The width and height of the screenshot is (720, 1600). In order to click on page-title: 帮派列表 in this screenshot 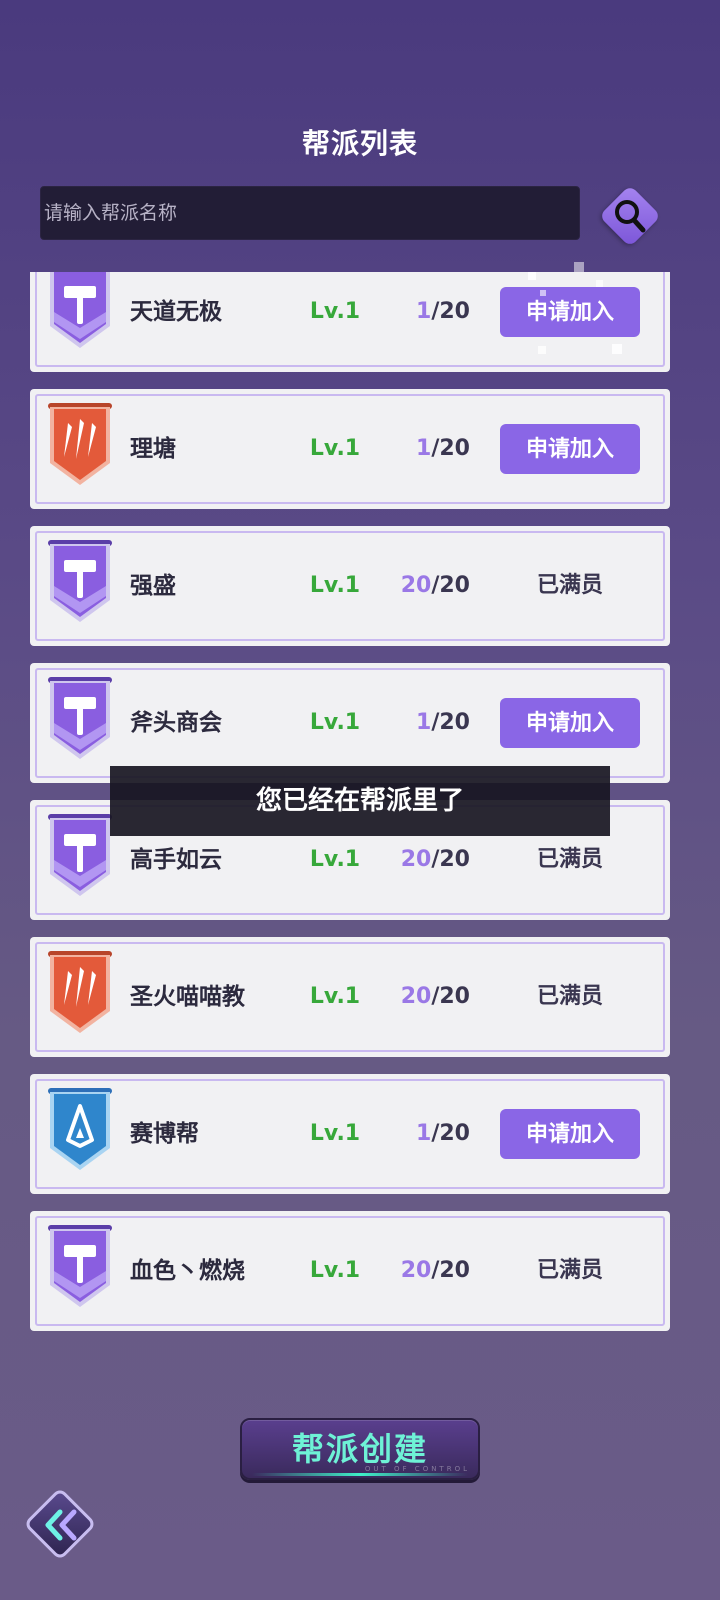, I will do `click(359, 143)`.